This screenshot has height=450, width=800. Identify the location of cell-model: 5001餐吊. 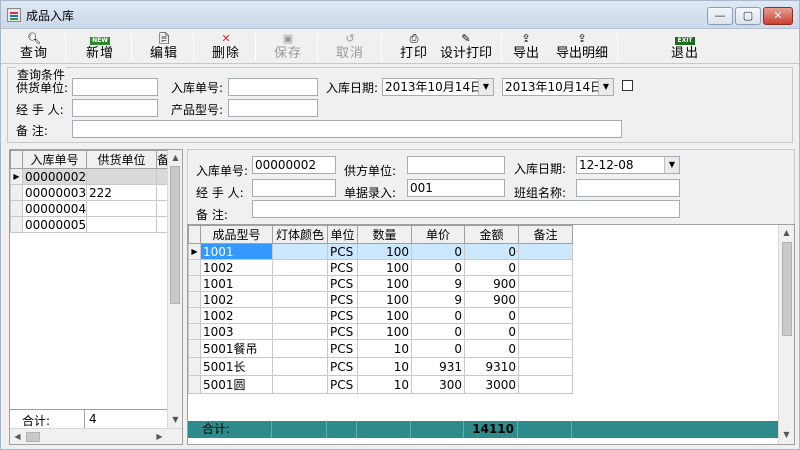
(236, 348).